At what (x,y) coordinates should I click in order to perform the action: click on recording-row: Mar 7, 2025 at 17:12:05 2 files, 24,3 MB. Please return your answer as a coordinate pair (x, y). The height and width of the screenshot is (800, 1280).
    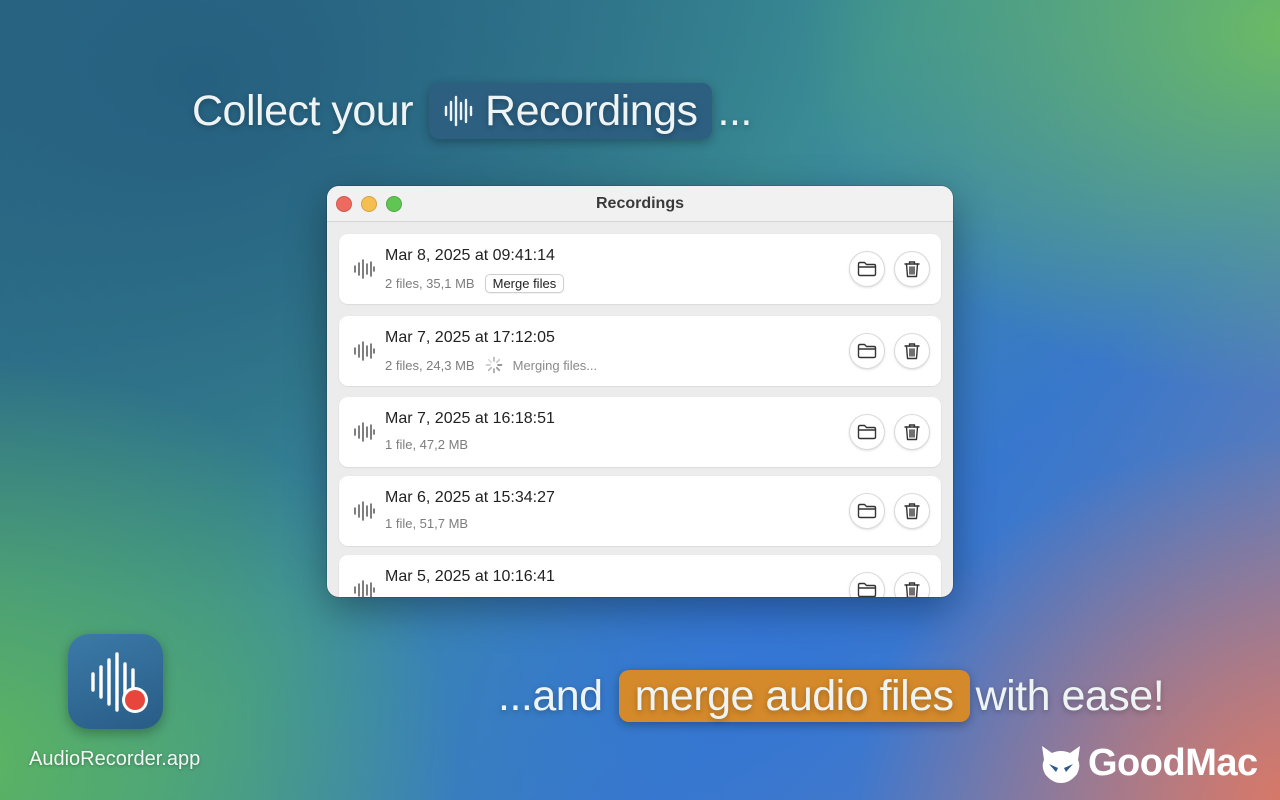
    Looking at the image, I should click on (640, 351).